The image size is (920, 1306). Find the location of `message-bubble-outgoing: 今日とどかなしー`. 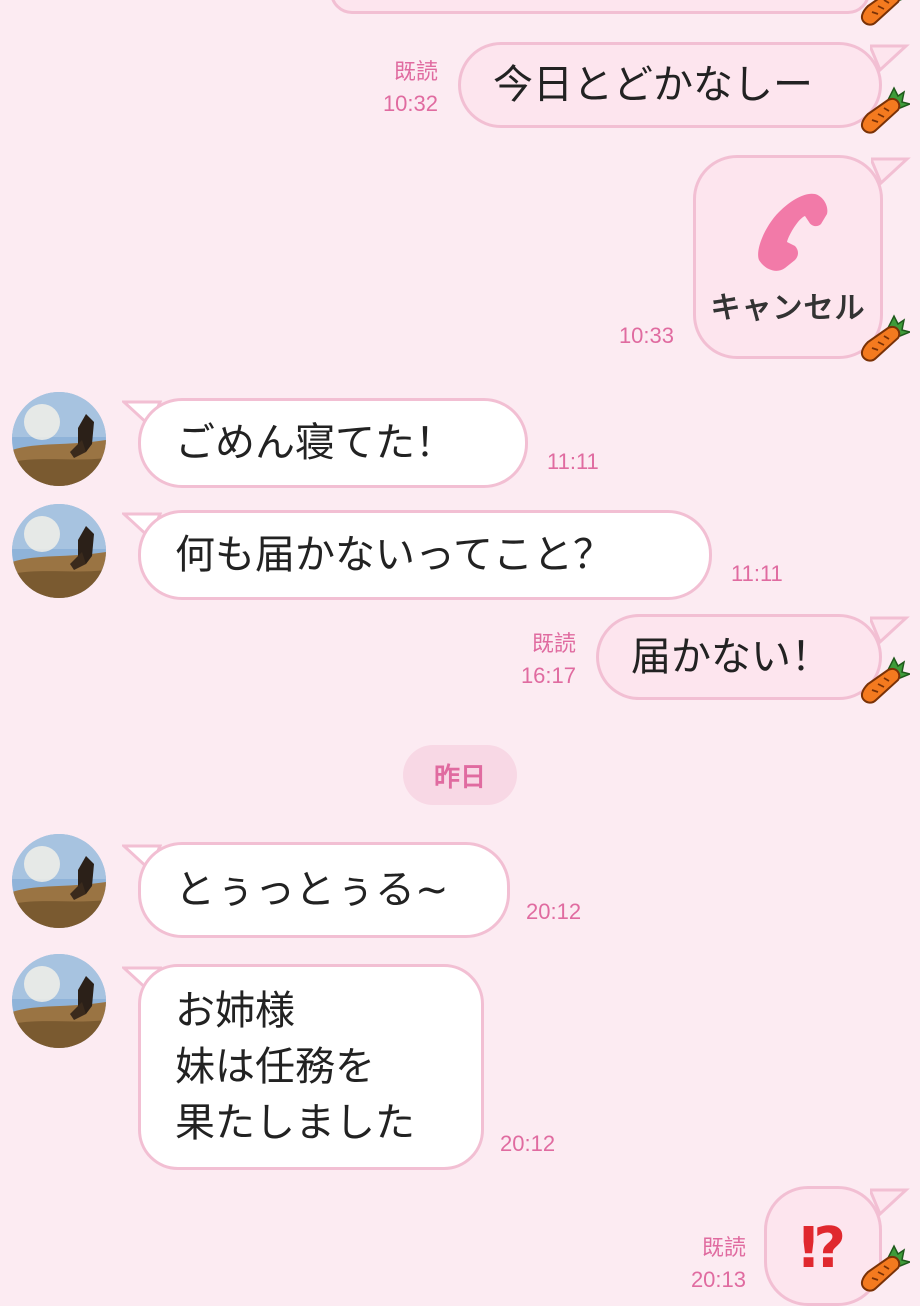

message-bubble-outgoing: 今日とどかなしー is located at coordinates (670, 85).